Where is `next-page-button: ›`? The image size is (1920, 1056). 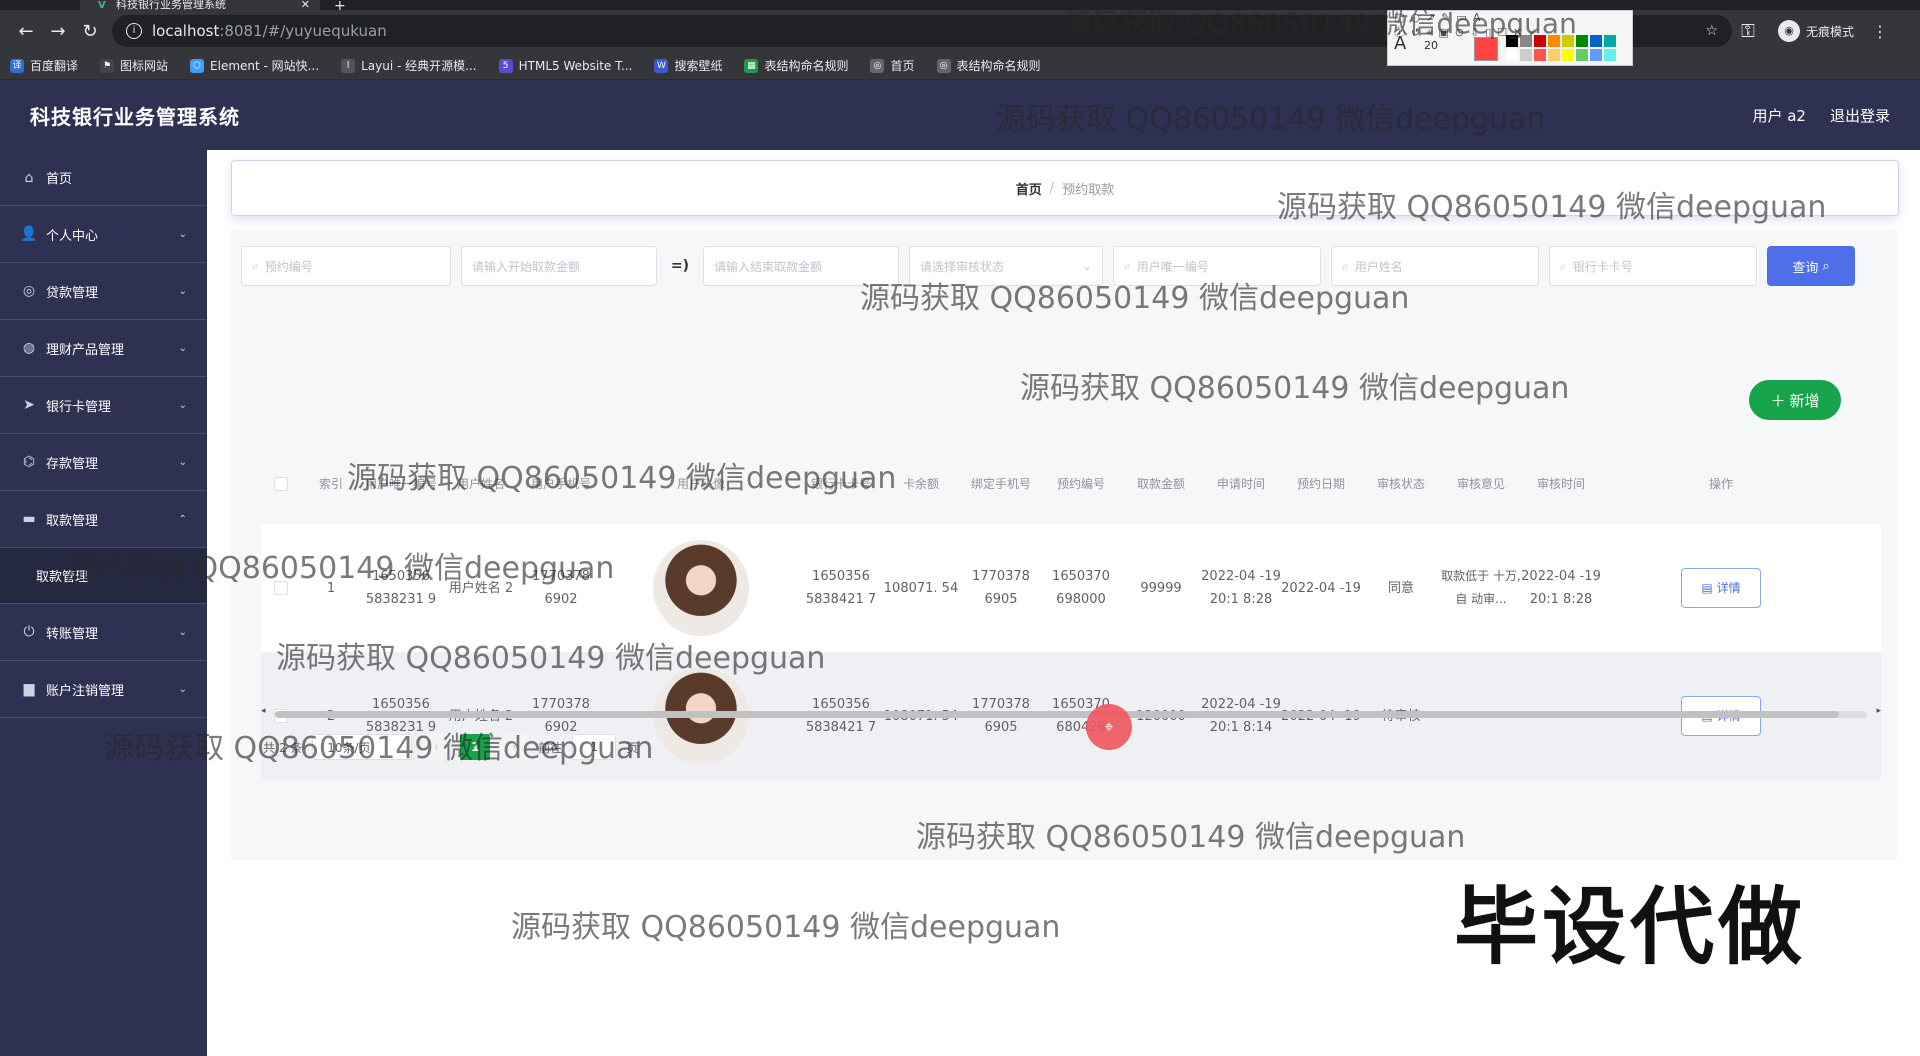
next-page-button: › is located at coordinates (514, 747).